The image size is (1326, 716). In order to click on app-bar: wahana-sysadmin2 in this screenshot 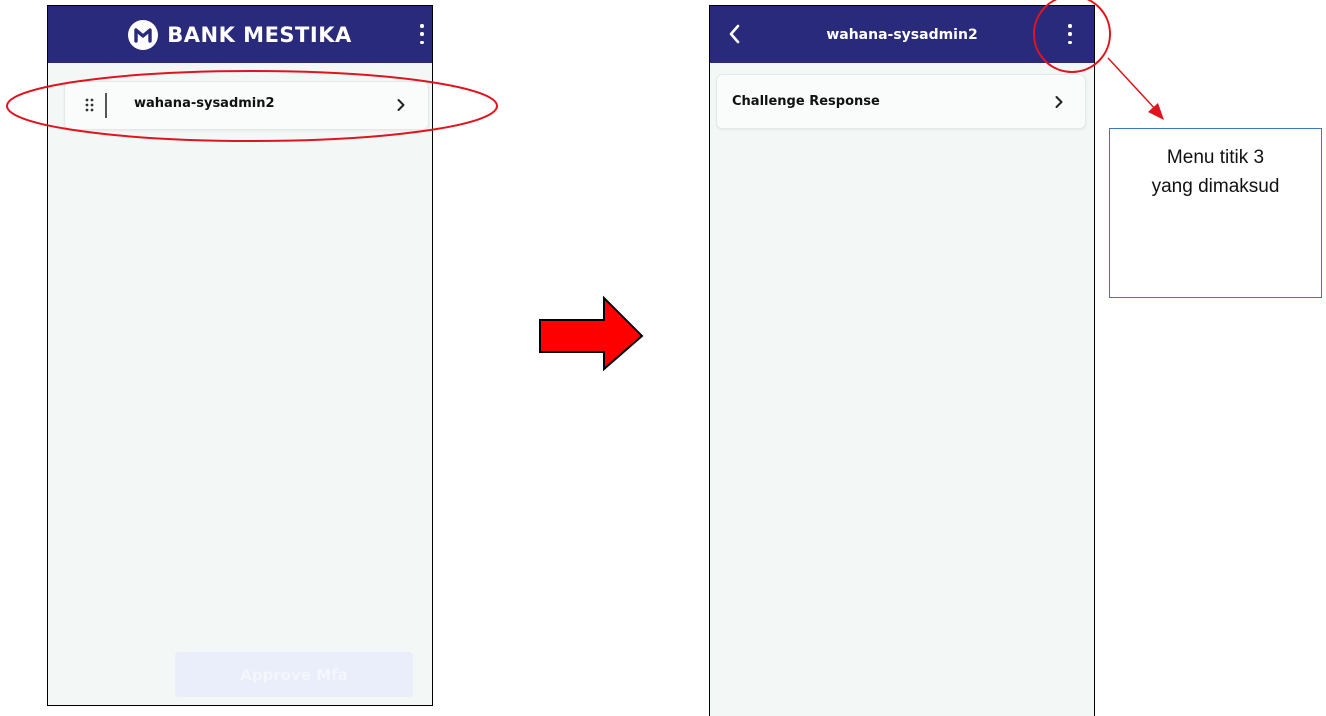, I will do `click(902, 34)`.